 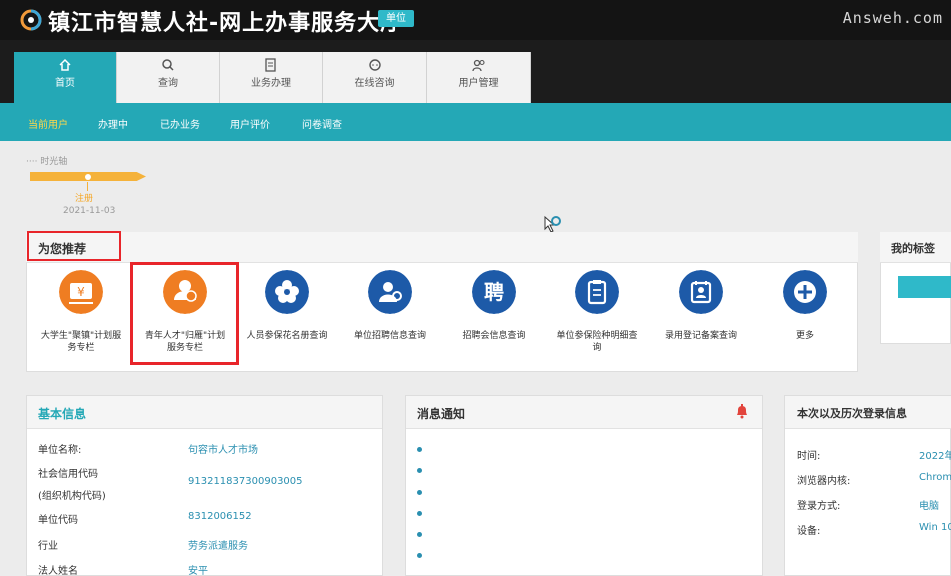 What do you see at coordinates (892, 18) in the screenshot?
I see `watermark: Answeh.com` at bounding box center [892, 18].